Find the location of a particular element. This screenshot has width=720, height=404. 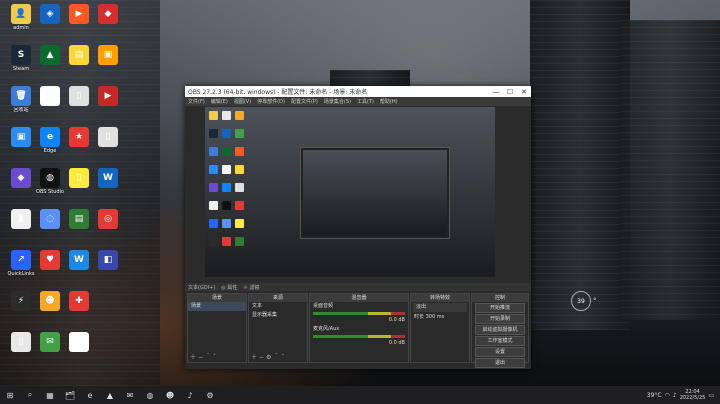

menu-file: 文件(F) is located at coordinates (196, 101).